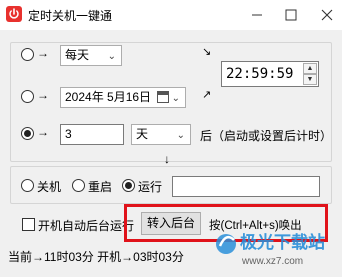  Describe the element at coordinates (246, 186) in the screenshot. I see `run-command-input` at that location.